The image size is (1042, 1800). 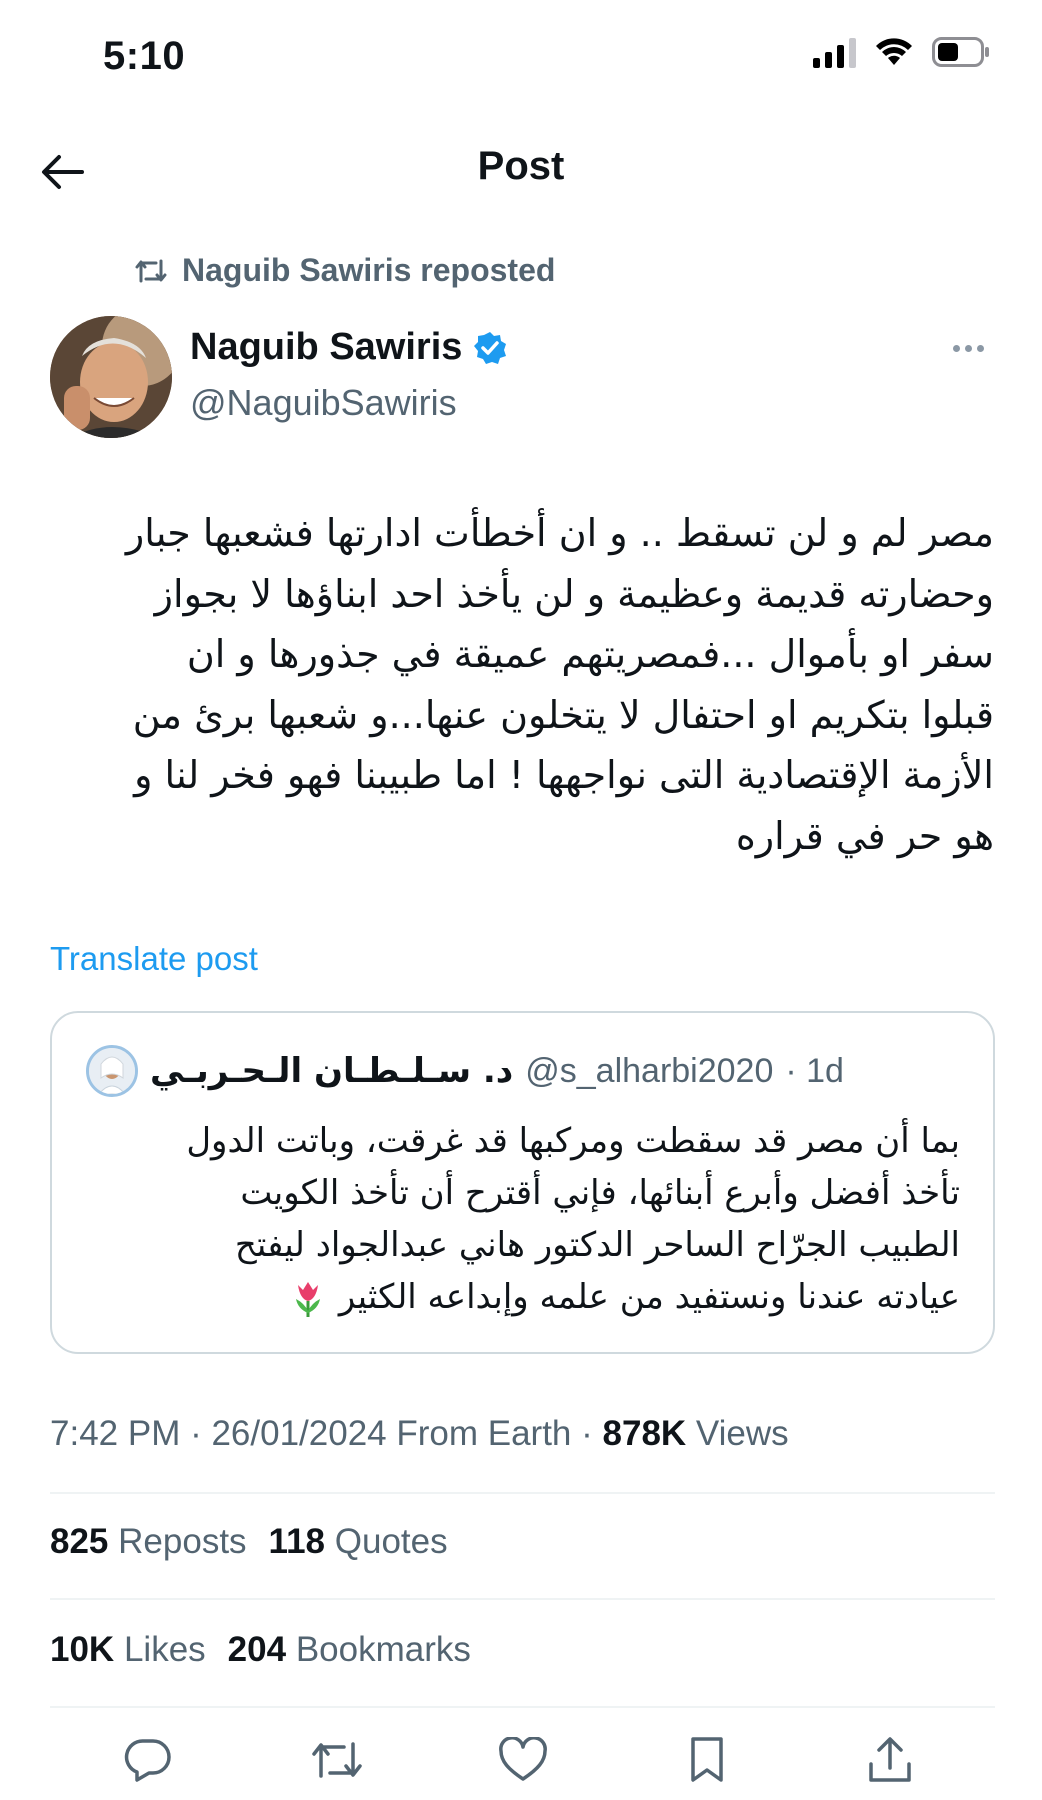 What do you see at coordinates (894, 52) in the screenshot?
I see `wifi-icon` at bounding box center [894, 52].